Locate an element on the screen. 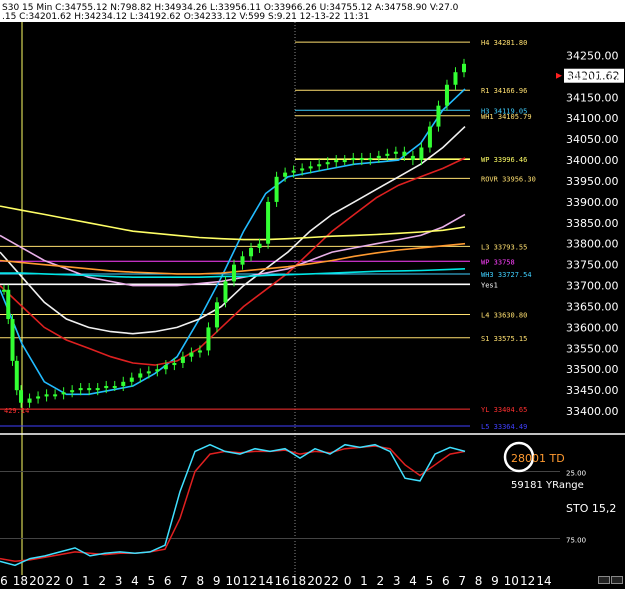 This screenshot has width=625, height=589. y-axis-tick-label: 33850.00 is located at coordinates (592, 223).